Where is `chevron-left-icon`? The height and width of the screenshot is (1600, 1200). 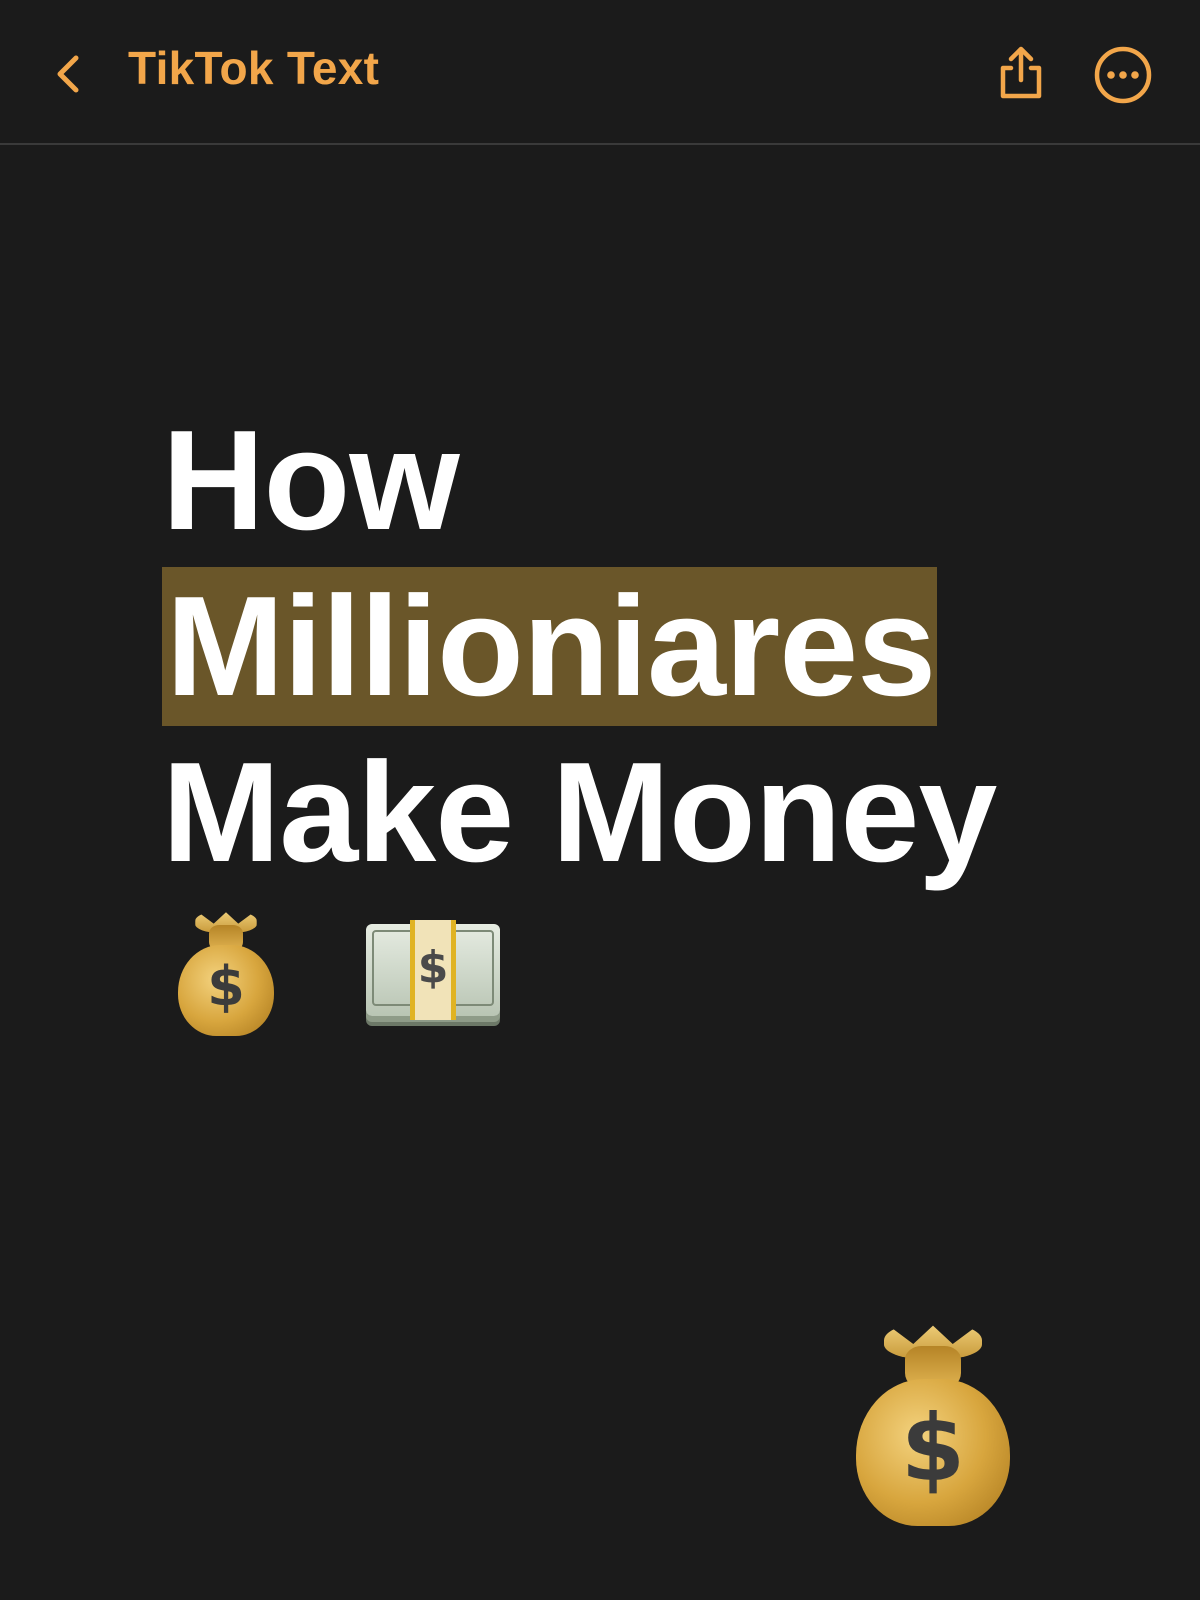
chevron-left-icon is located at coordinates (68, 74).